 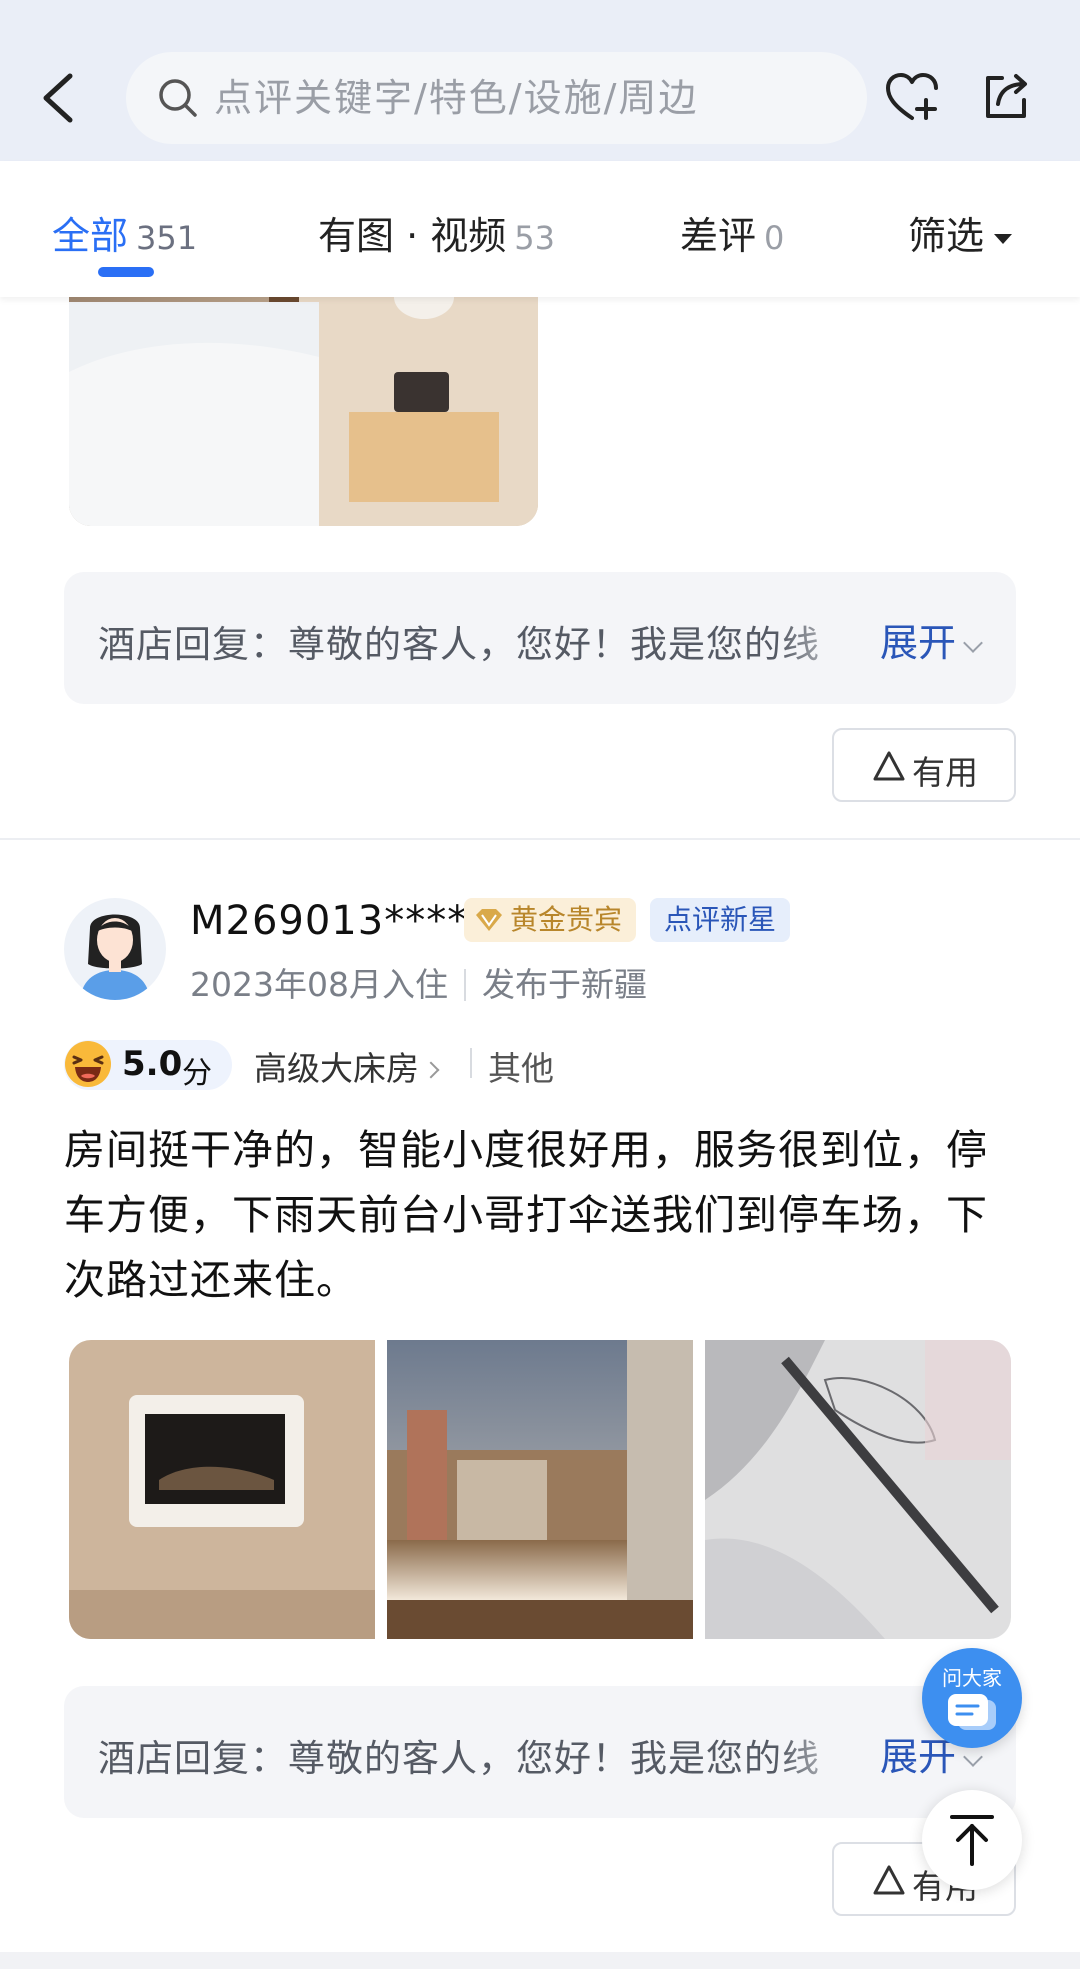 I want to click on favorite-button, so click(x=912, y=98).